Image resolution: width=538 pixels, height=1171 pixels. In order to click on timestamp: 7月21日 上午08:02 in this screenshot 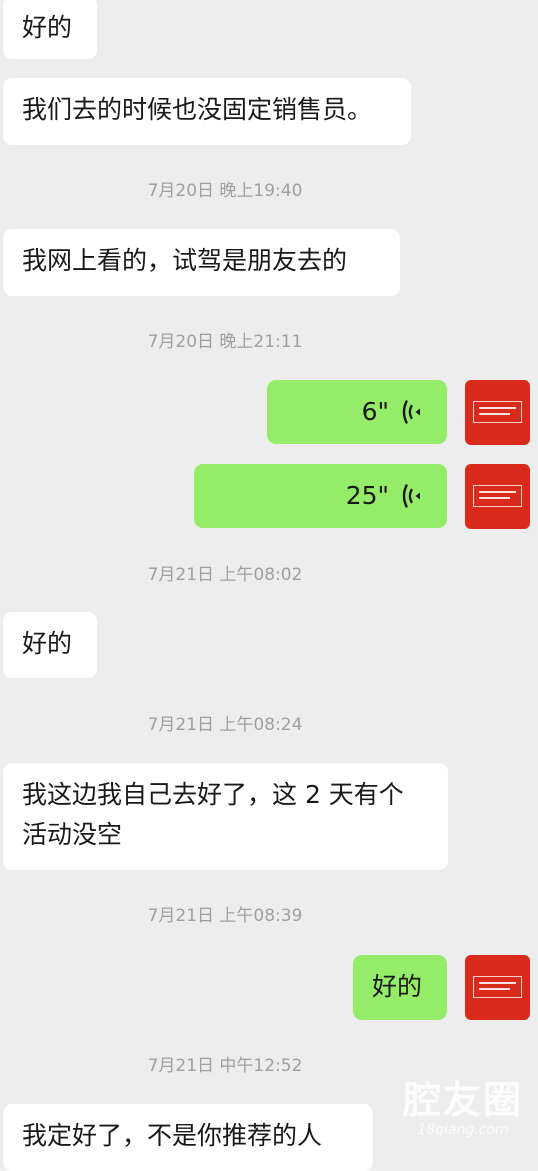, I will do `click(225, 575)`.